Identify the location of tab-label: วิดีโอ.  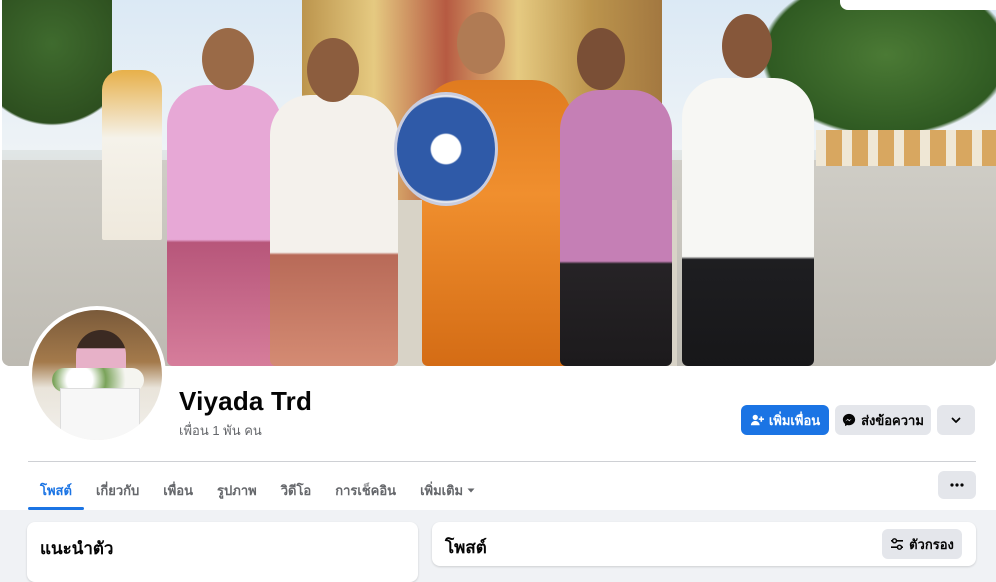
(296, 490).